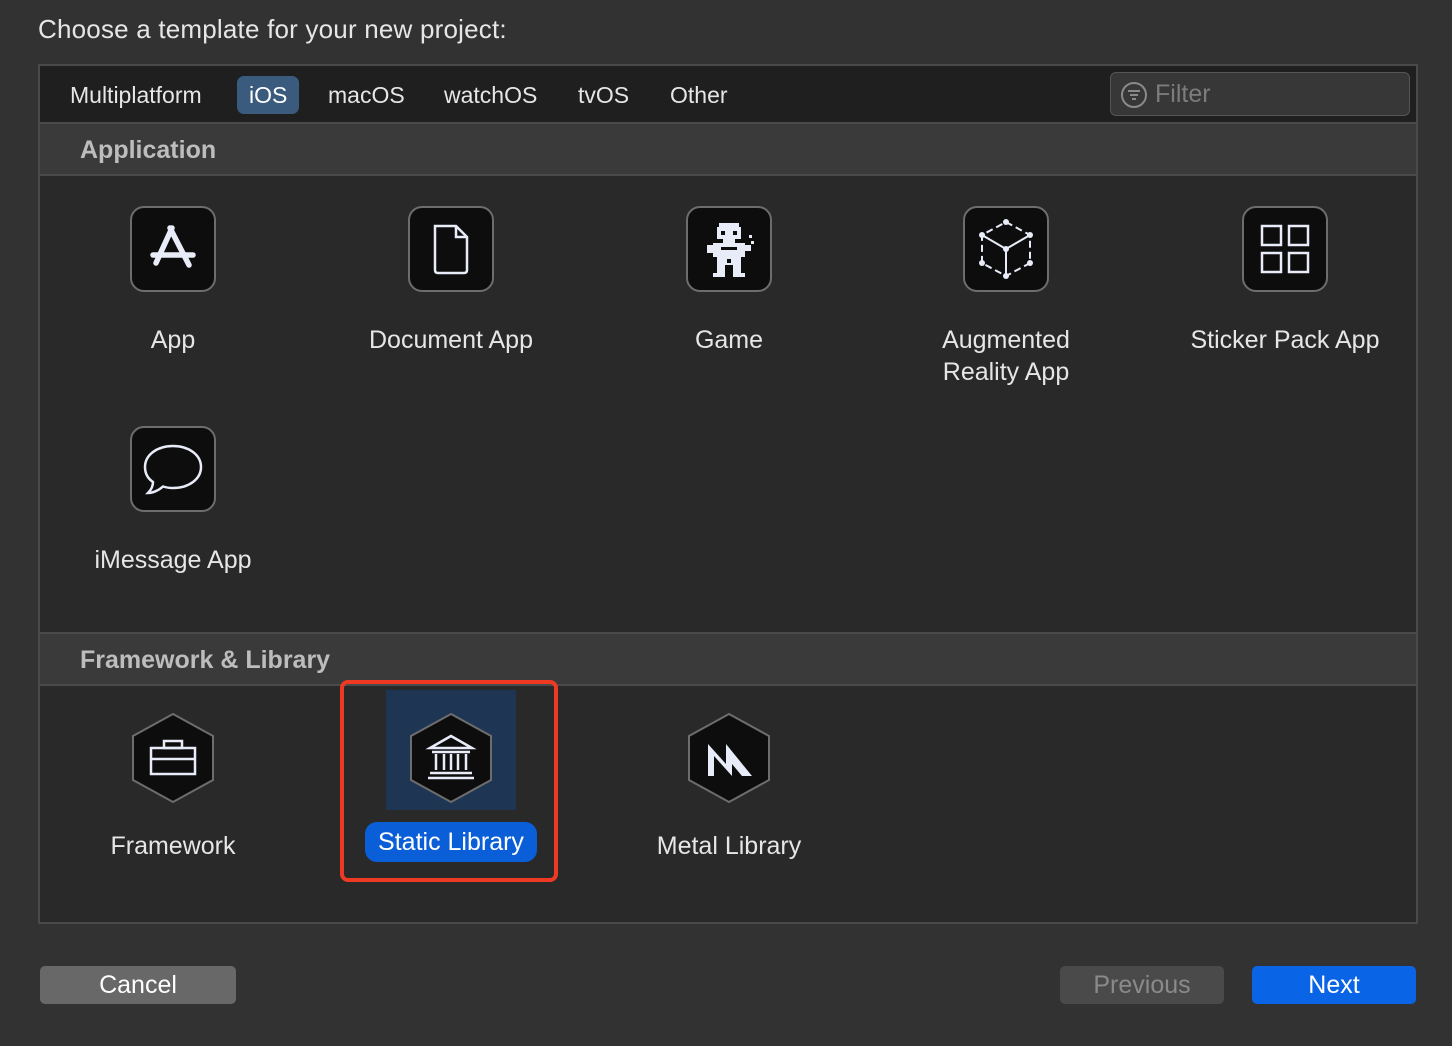 The height and width of the screenshot is (1046, 1452). What do you see at coordinates (173, 469) in the screenshot?
I see `speech-bubble-icon` at bounding box center [173, 469].